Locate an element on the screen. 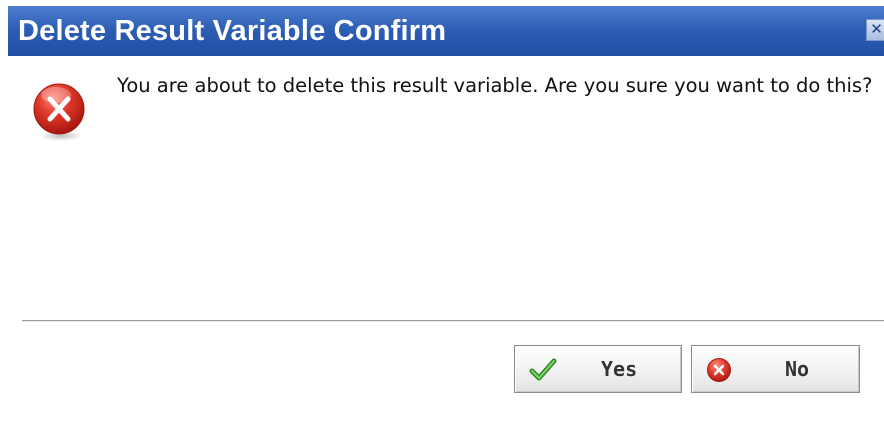 The width and height of the screenshot is (884, 425). yes-button-label: Yes is located at coordinates (619, 369).